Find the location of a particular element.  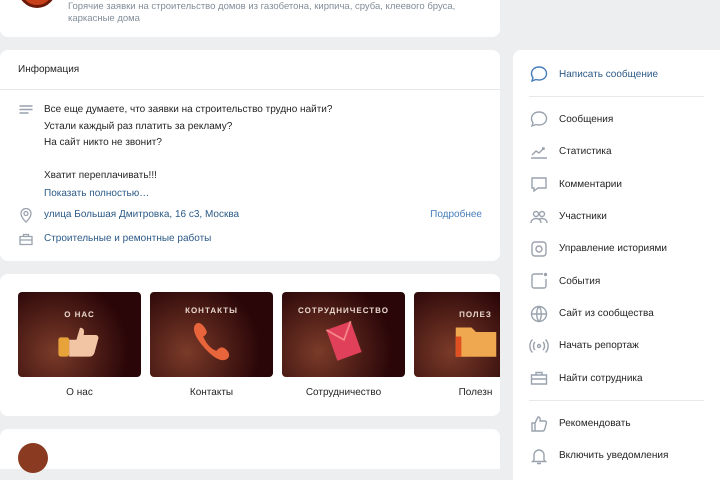

section-title: Информация is located at coordinates (250, 70).